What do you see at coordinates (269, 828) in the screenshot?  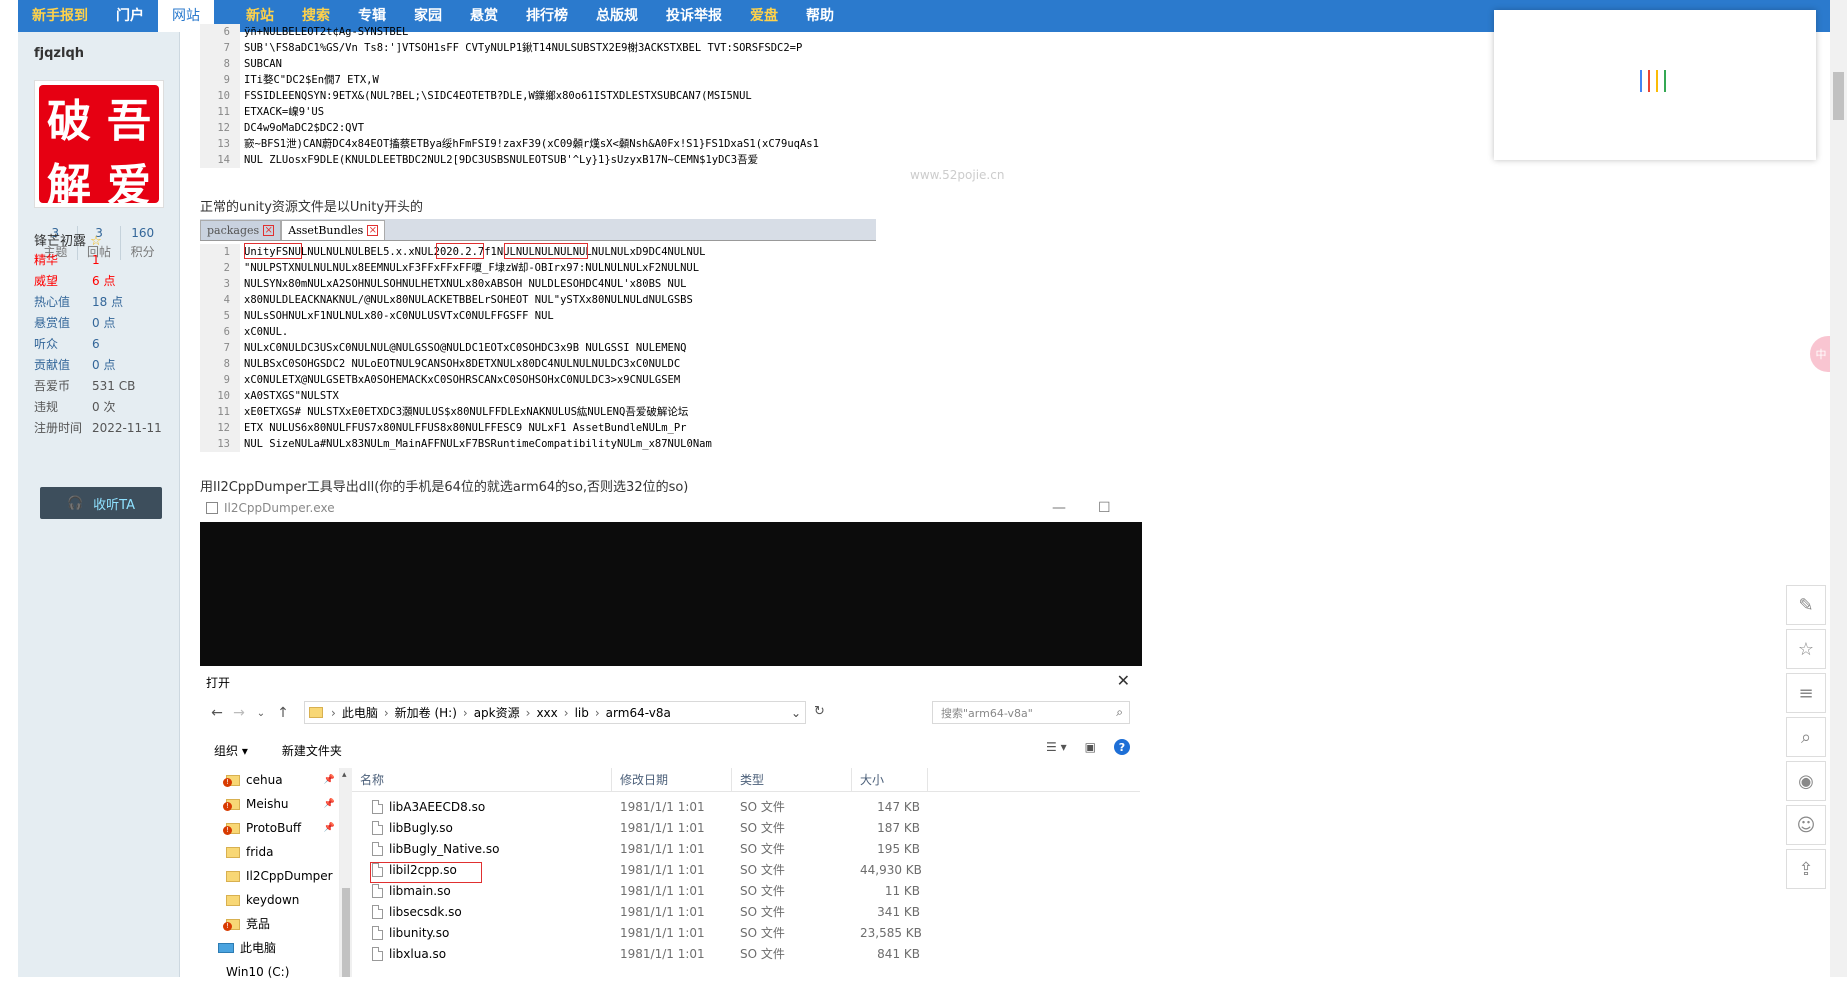 I see `tree-item: ProtoBuff 📌` at bounding box center [269, 828].